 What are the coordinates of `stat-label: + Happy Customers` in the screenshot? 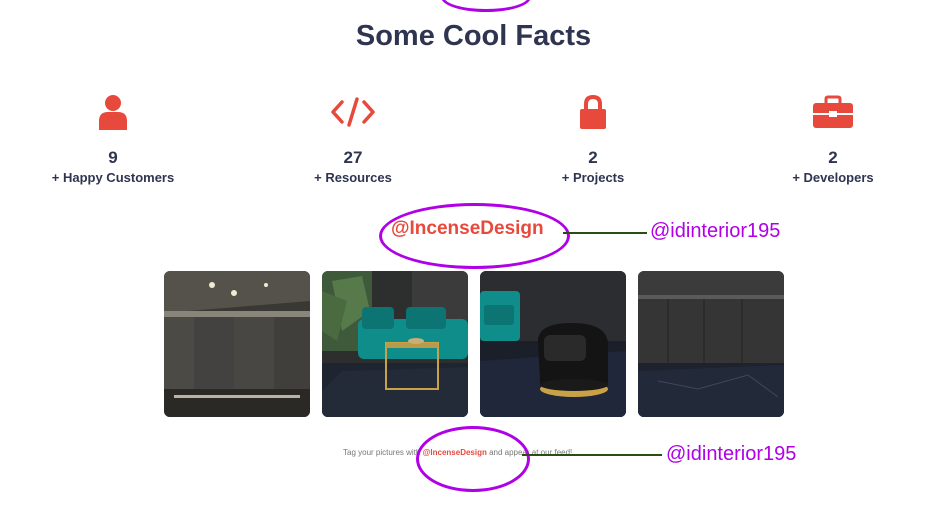 It's located at (113, 177).